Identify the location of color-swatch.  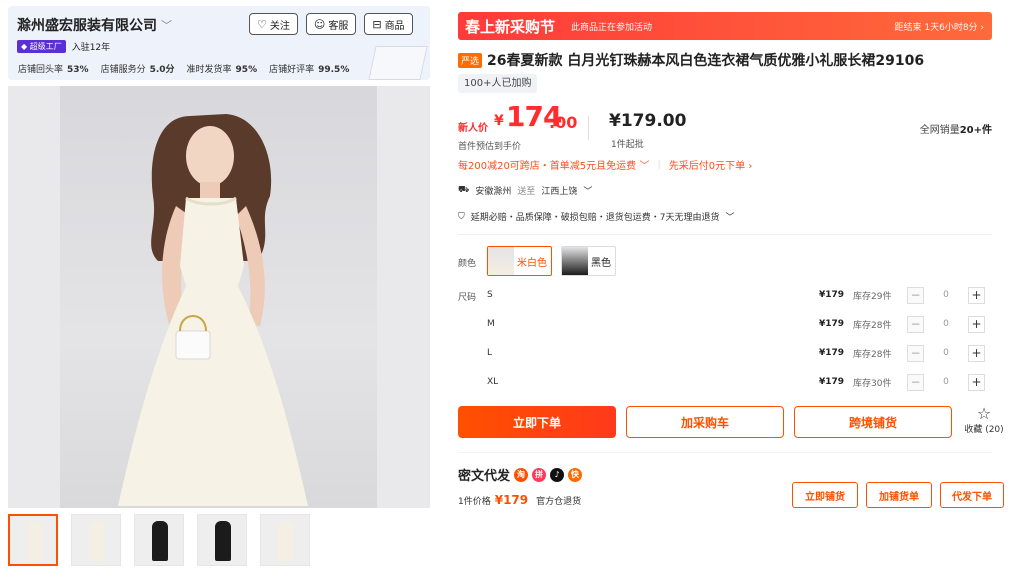
(501, 261).